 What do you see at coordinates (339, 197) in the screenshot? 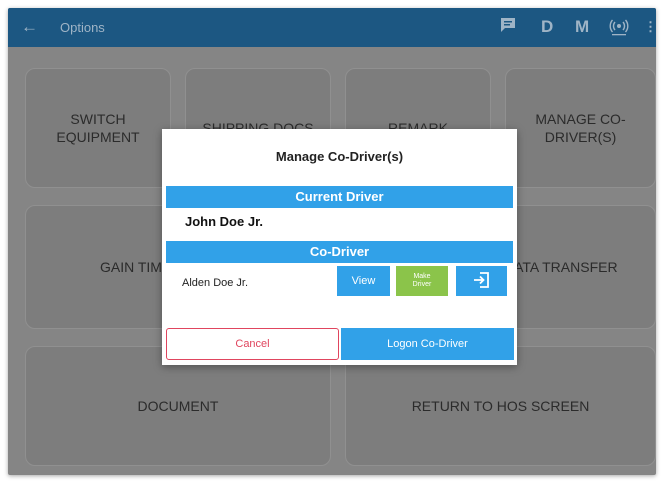
I see `current-driver-header: Current Driver` at bounding box center [339, 197].